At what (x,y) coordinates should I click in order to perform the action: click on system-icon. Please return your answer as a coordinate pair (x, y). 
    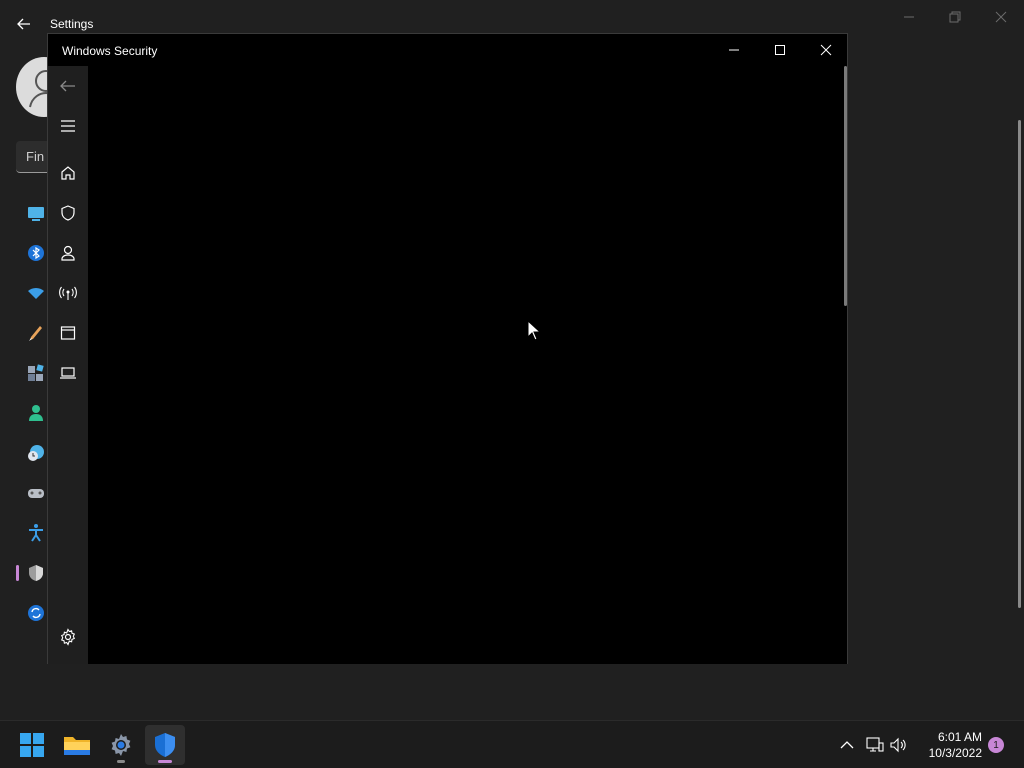
    Looking at the image, I should click on (36, 214).